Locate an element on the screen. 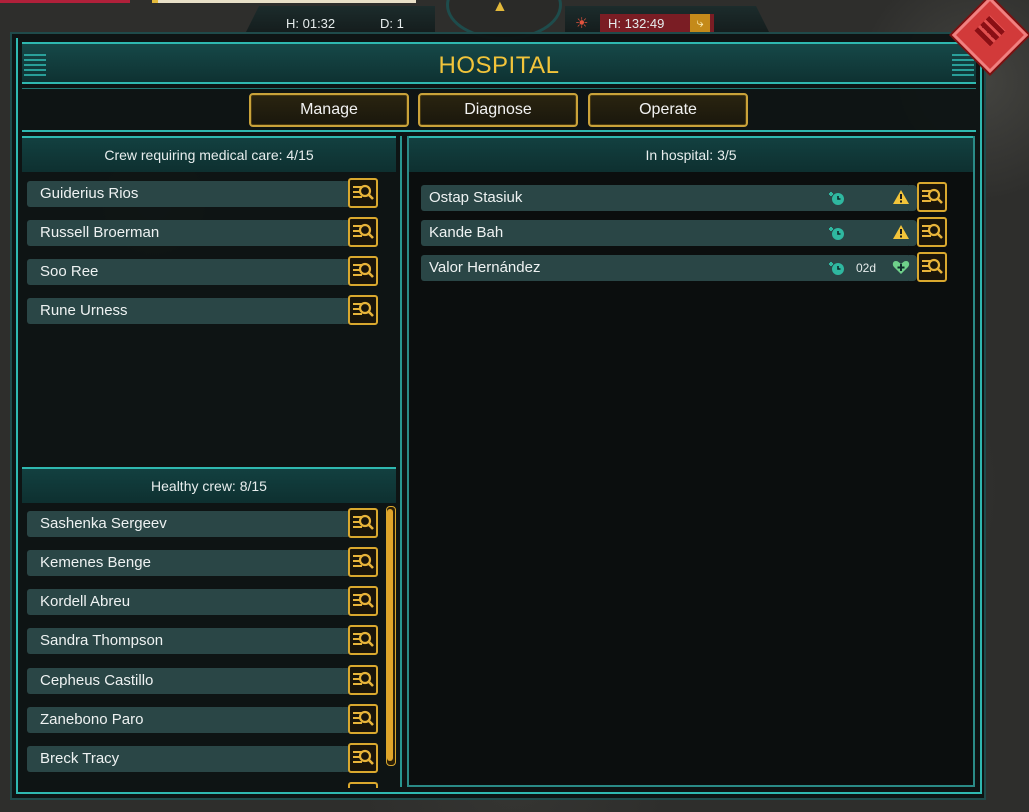 This screenshot has height=812, width=1029. title-bar: HOSPITAL is located at coordinates (499, 63).